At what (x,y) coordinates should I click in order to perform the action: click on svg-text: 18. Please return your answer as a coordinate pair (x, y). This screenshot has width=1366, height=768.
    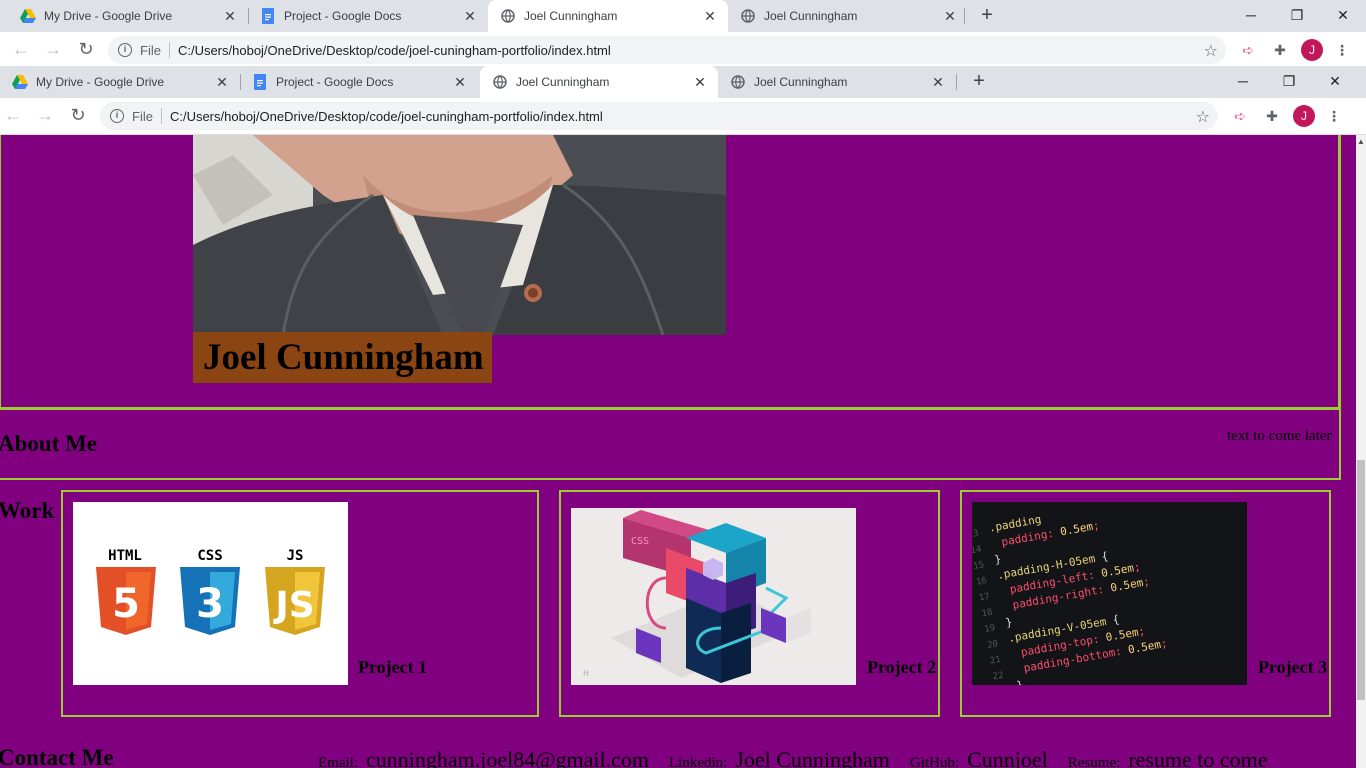
    Looking at the image, I should click on (987, 614).